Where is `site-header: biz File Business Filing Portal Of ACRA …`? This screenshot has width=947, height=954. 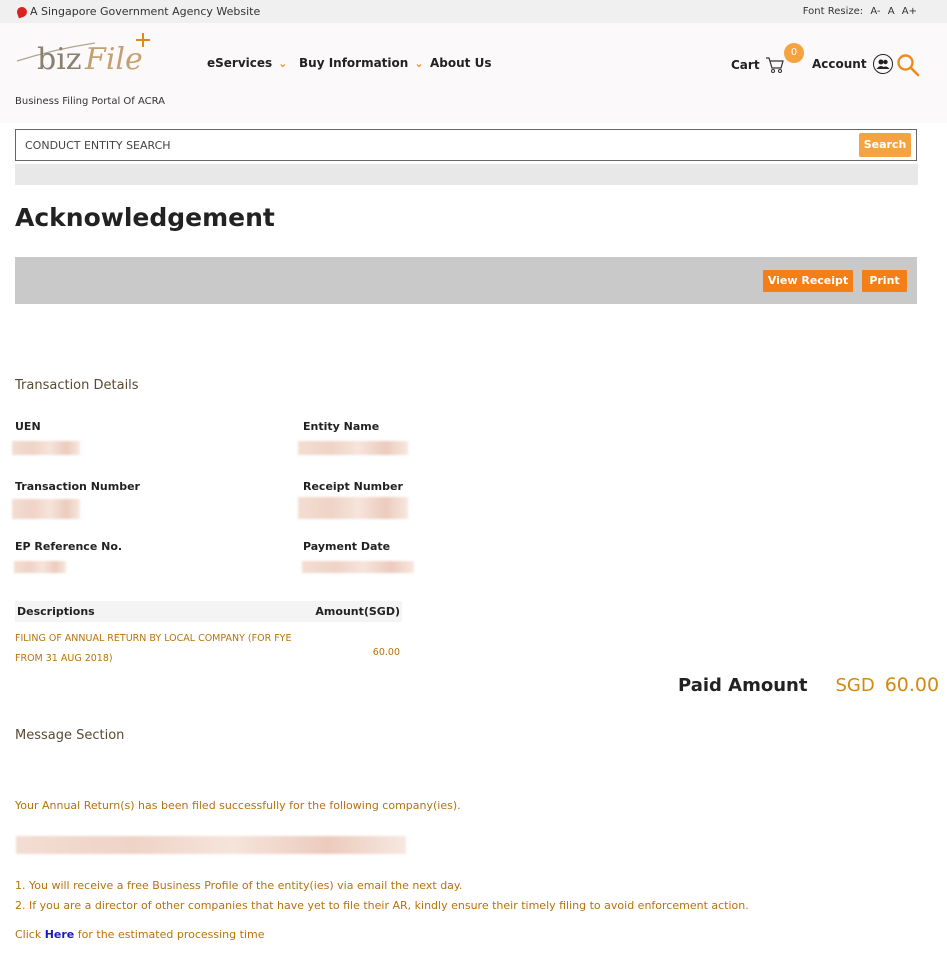
site-header: biz File Business Filing Portal Of ACRA … is located at coordinates (473, 73).